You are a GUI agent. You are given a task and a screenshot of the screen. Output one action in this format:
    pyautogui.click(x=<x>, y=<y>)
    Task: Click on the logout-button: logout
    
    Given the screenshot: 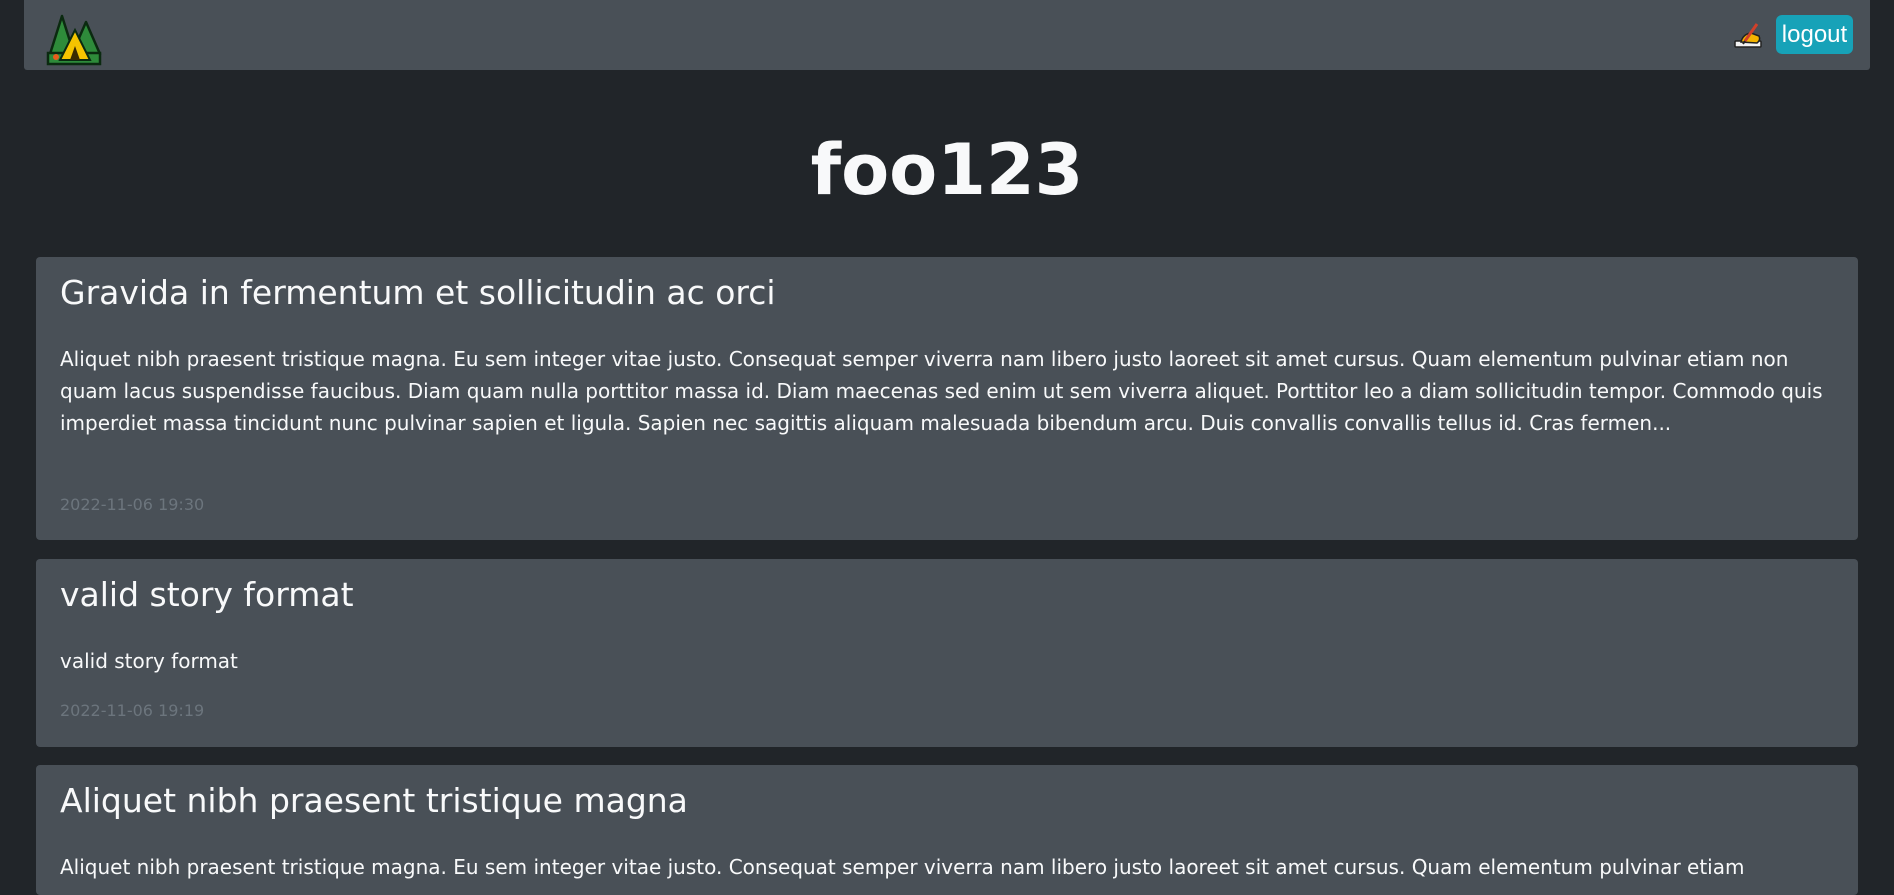 What is the action you would take?
    pyautogui.click(x=1814, y=34)
    